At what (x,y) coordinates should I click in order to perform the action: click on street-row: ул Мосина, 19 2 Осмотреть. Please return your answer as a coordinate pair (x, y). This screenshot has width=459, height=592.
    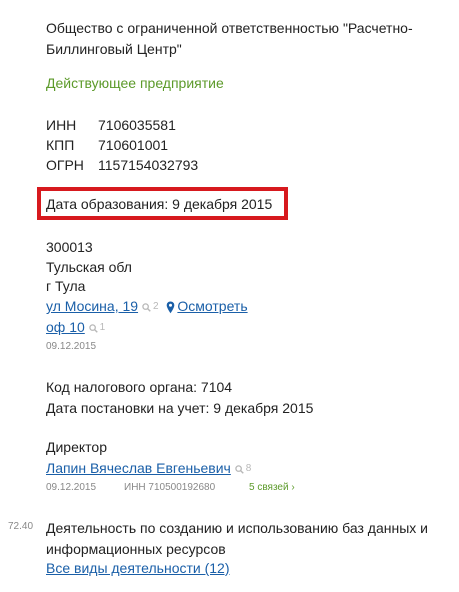
    Looking at the image, I should click on (147, 306).